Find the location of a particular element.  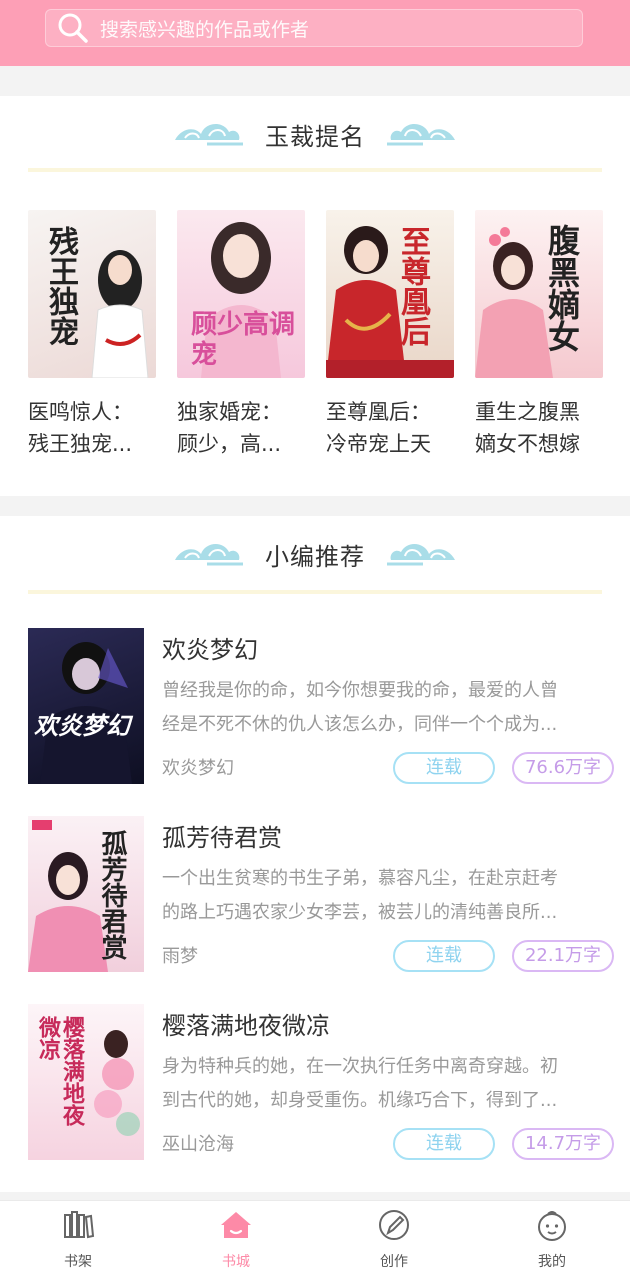

cover-title: 至尊凰后 is located at coordinates (412, 286).